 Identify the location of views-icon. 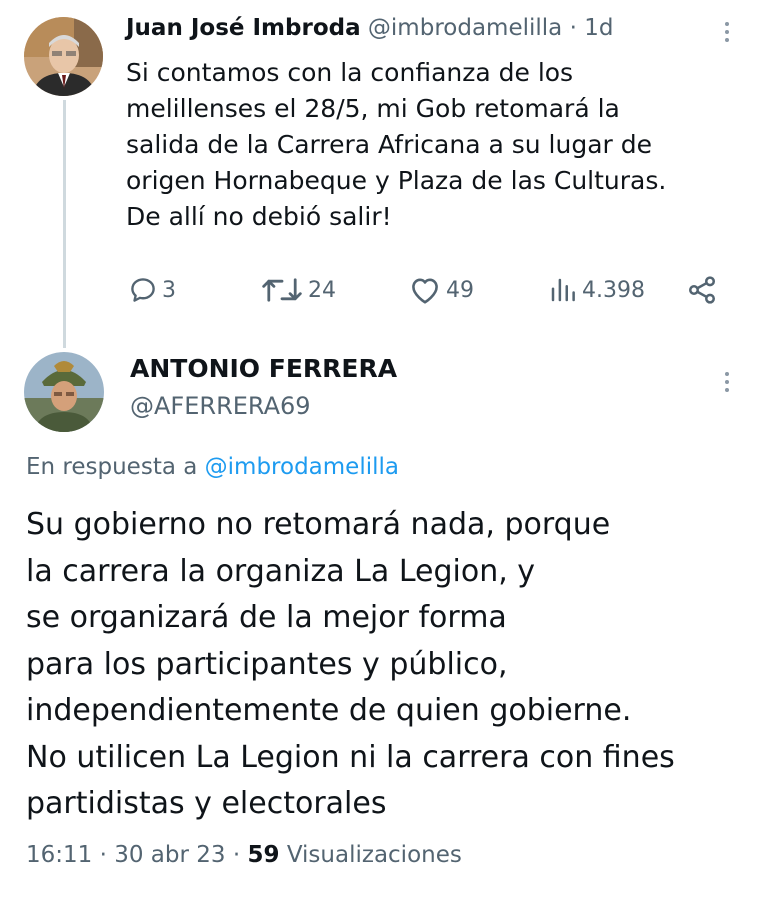
(563, 290).